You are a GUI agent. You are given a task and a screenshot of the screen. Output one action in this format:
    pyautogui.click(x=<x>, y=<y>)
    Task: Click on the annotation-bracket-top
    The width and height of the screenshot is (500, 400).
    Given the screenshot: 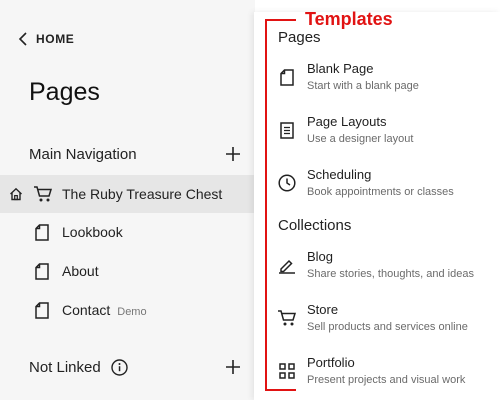 What is the action you would take?
    pyautogui.click(x=280, y=20)
    